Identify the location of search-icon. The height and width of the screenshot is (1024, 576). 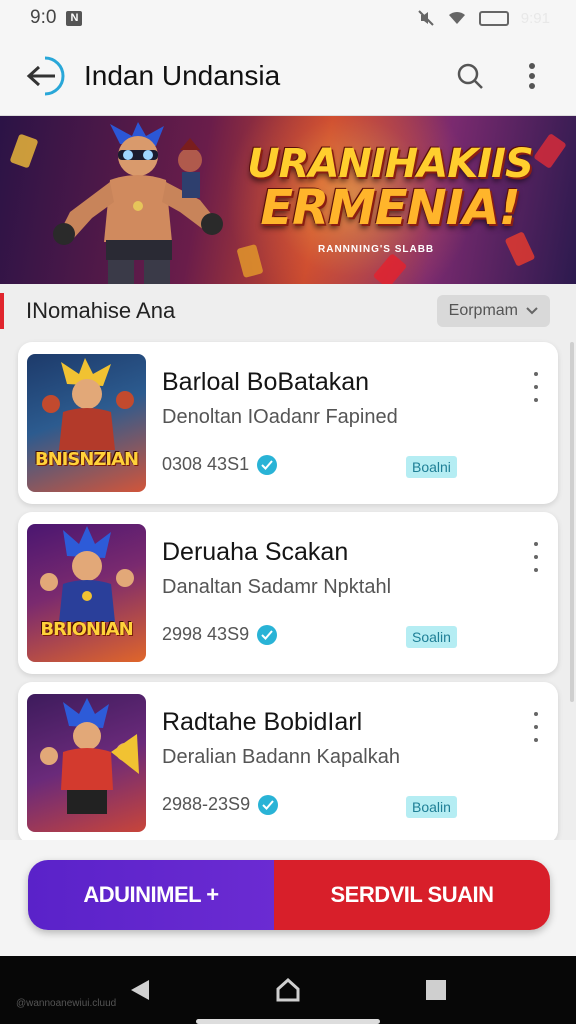
(470, 76).